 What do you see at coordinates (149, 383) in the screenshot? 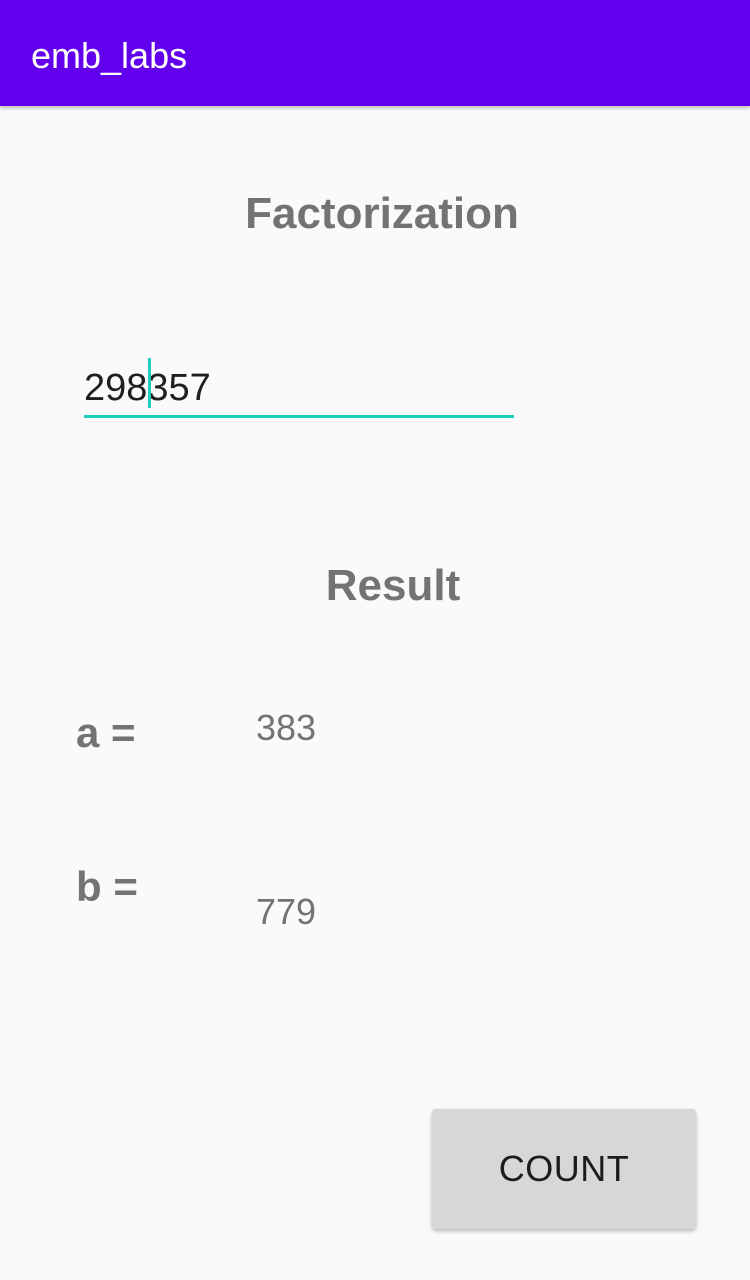
I see `text-cursor` at bounding box center [149, 383].